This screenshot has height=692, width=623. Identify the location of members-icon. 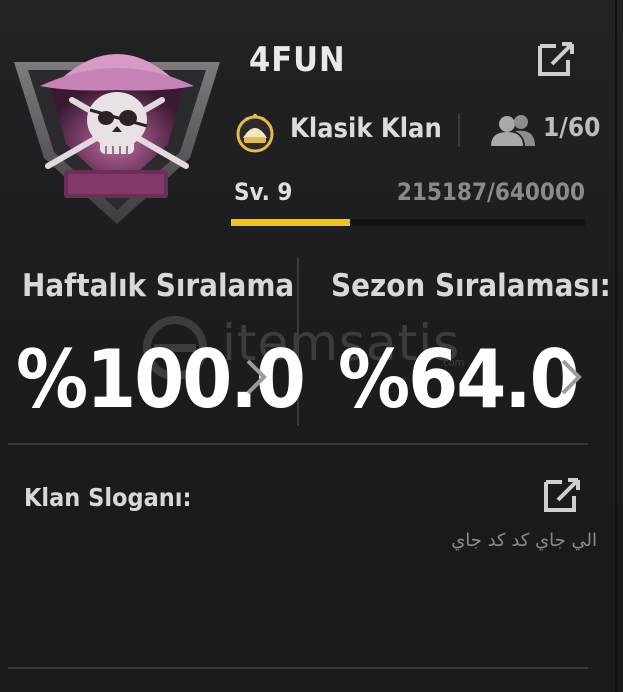
(513, 130).